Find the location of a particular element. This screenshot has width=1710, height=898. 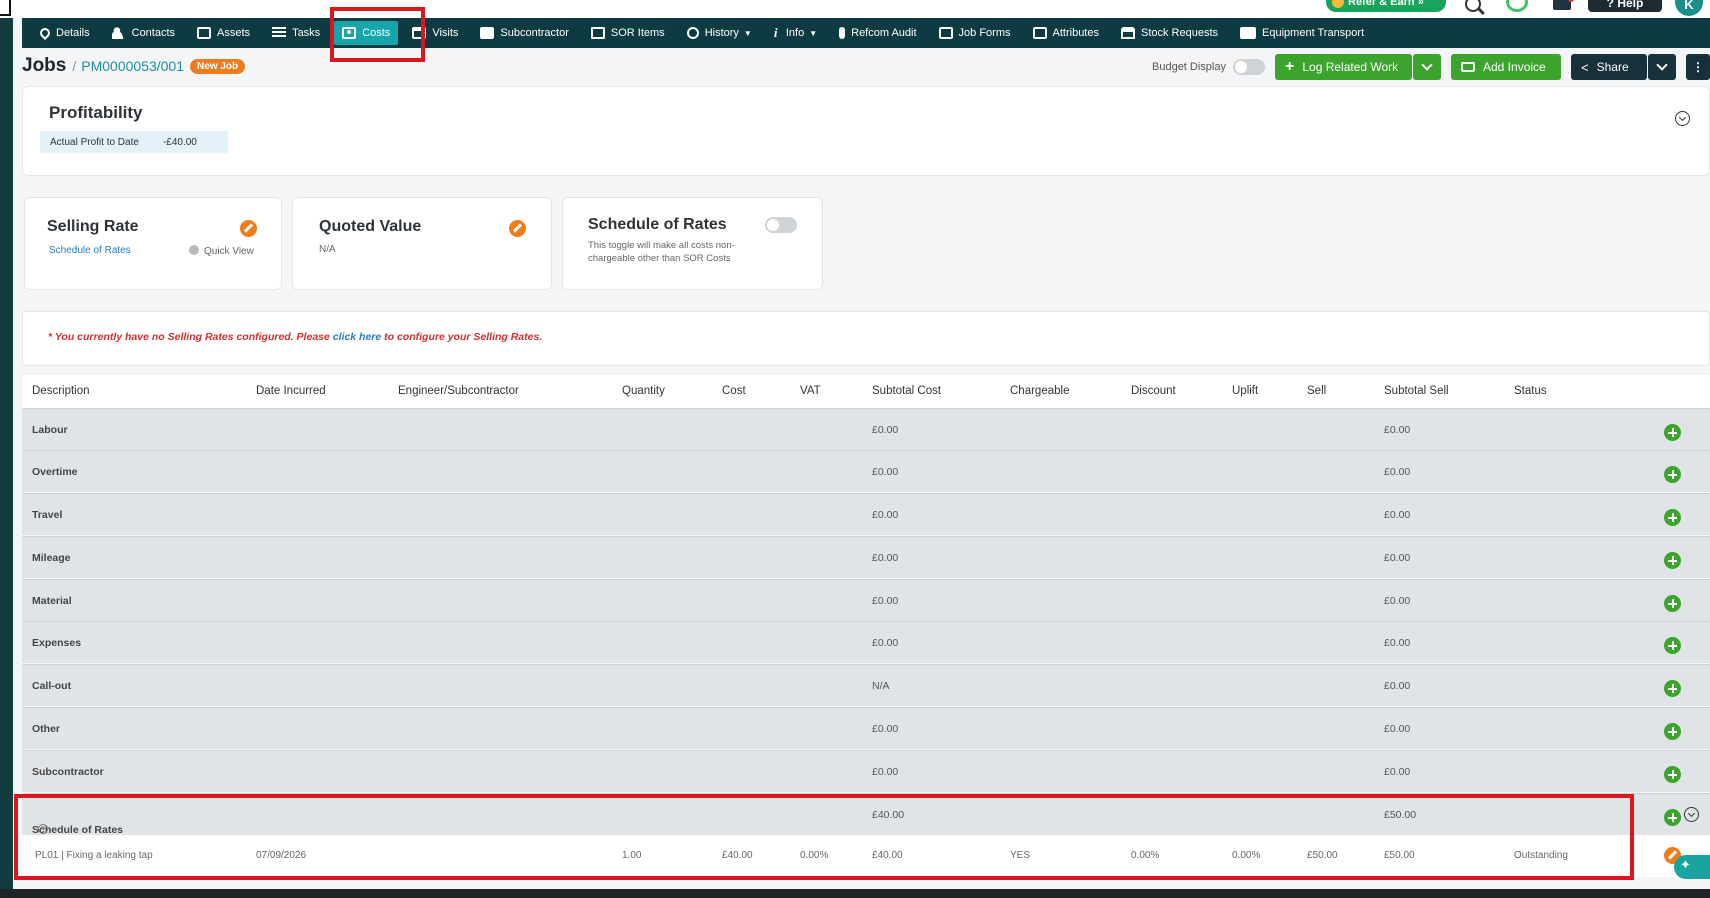

budget-display-toggle is located at coordinates (1249, 67).